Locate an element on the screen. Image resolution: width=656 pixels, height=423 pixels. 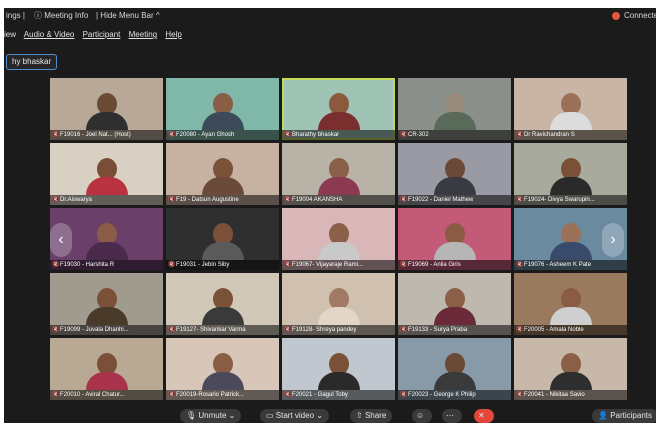
more-options-button: ⋯ is located at coordinates (452, 416).